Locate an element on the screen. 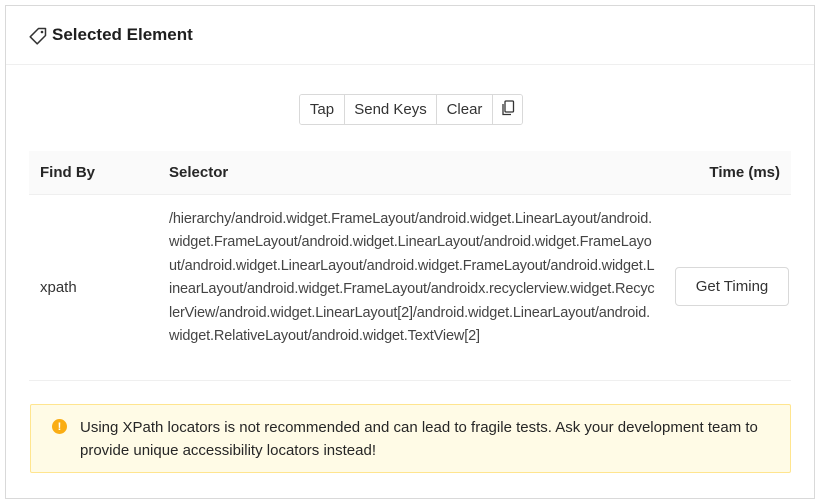 This screenshot has height=503, width=819. table-header: Find By Selector Time (ms) is located at coordinates (410, 173).